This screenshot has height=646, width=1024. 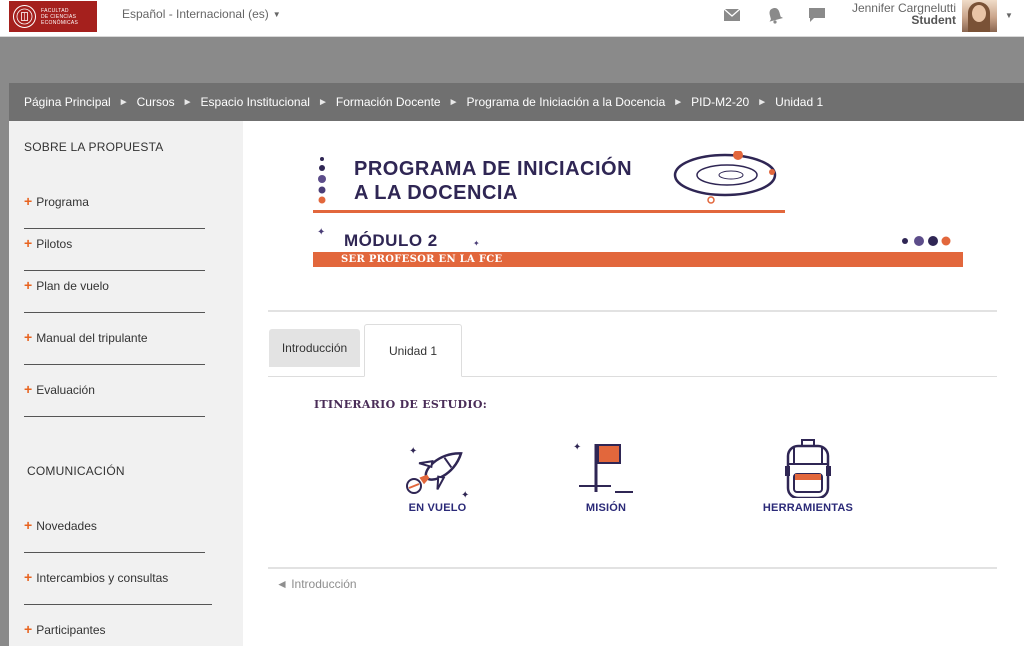 What do you see at coordinates (66, 526) in the screenshot?
I see `sidebar-item-label: Novedades` at bounding box center [66, 526].